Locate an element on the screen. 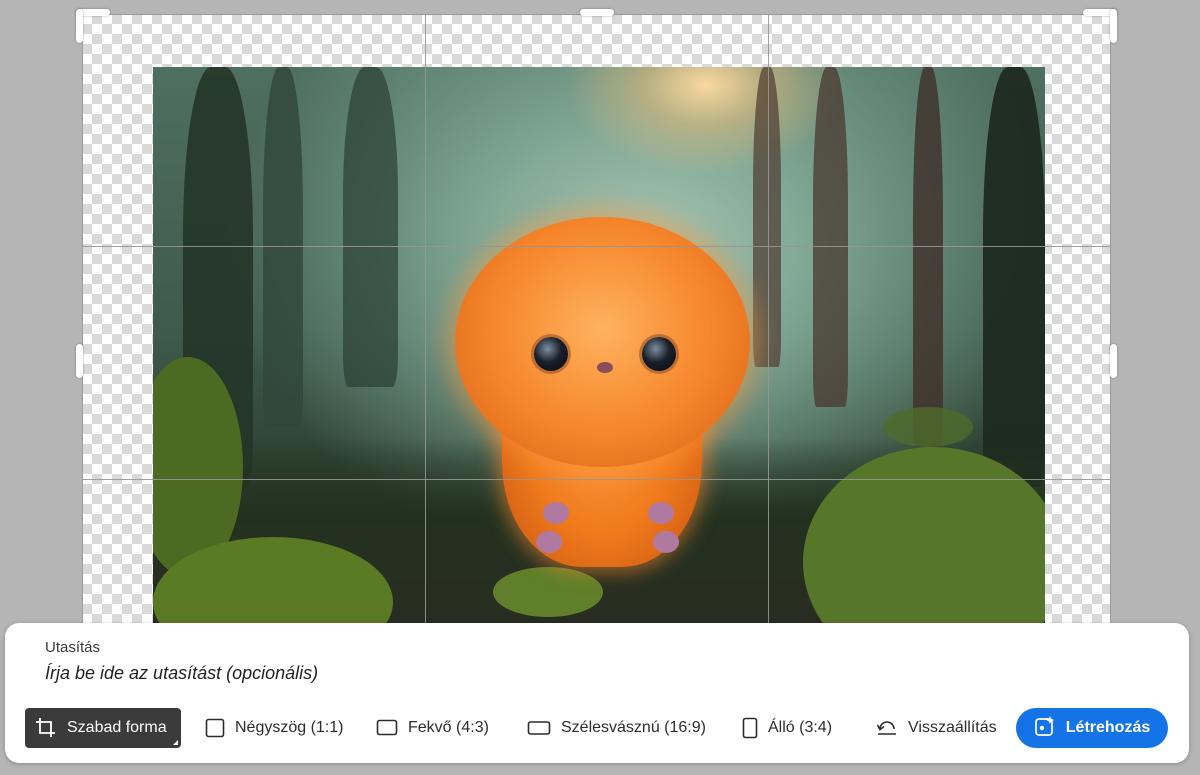 The width and height of the screenshot is (1200, 775). tool-square-button: Négyszög (1:1) is located at coordinates (274, 728).